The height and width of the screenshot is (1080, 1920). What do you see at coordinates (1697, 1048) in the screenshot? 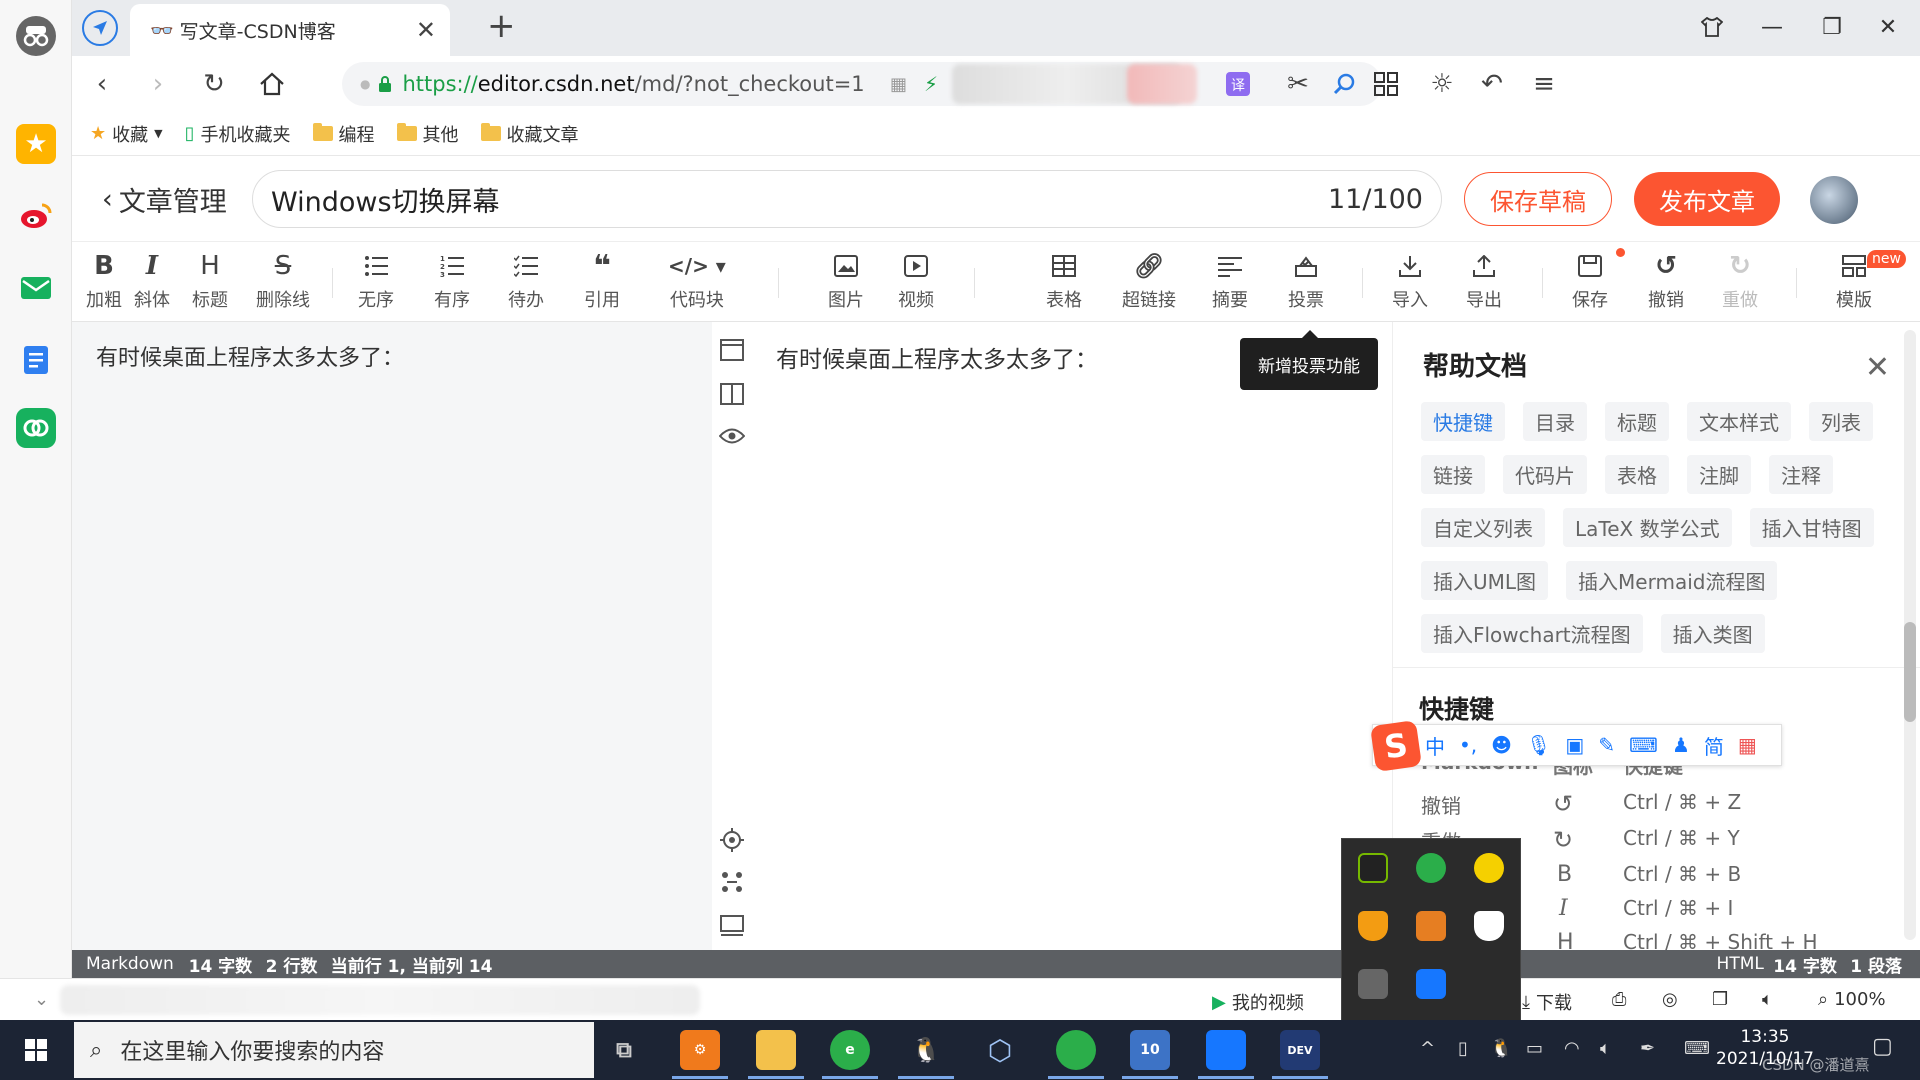
I see `keyboard-tray-icon: ⌨` at bounding box center [1697, 1048].